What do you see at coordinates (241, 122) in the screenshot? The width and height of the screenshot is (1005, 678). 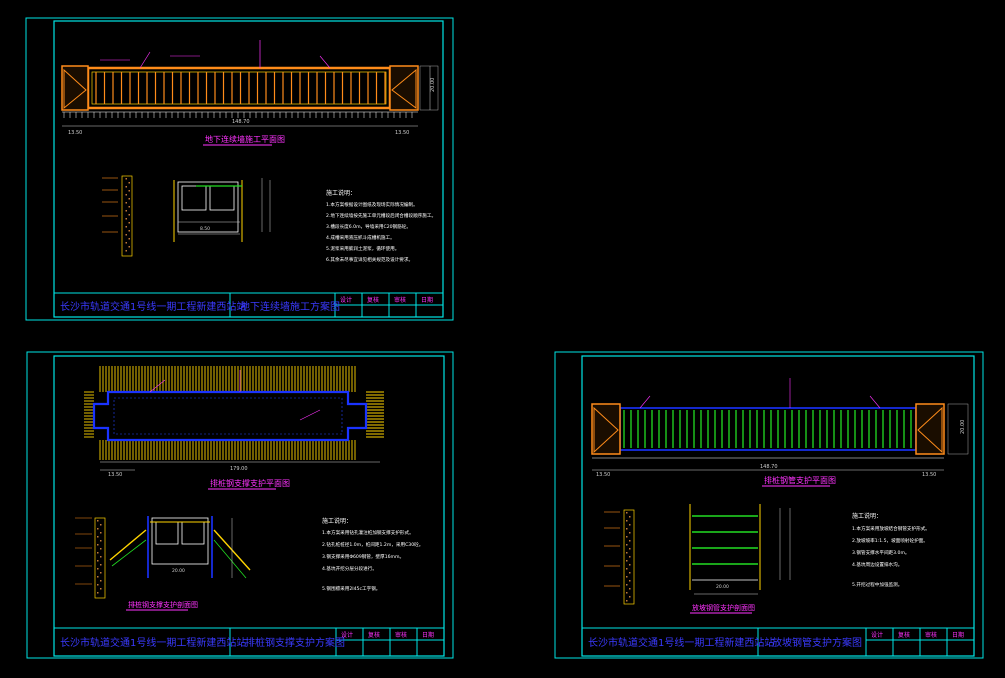 I see `sheet-1-dim-length: 148.70` at bounding box center [241, 122].